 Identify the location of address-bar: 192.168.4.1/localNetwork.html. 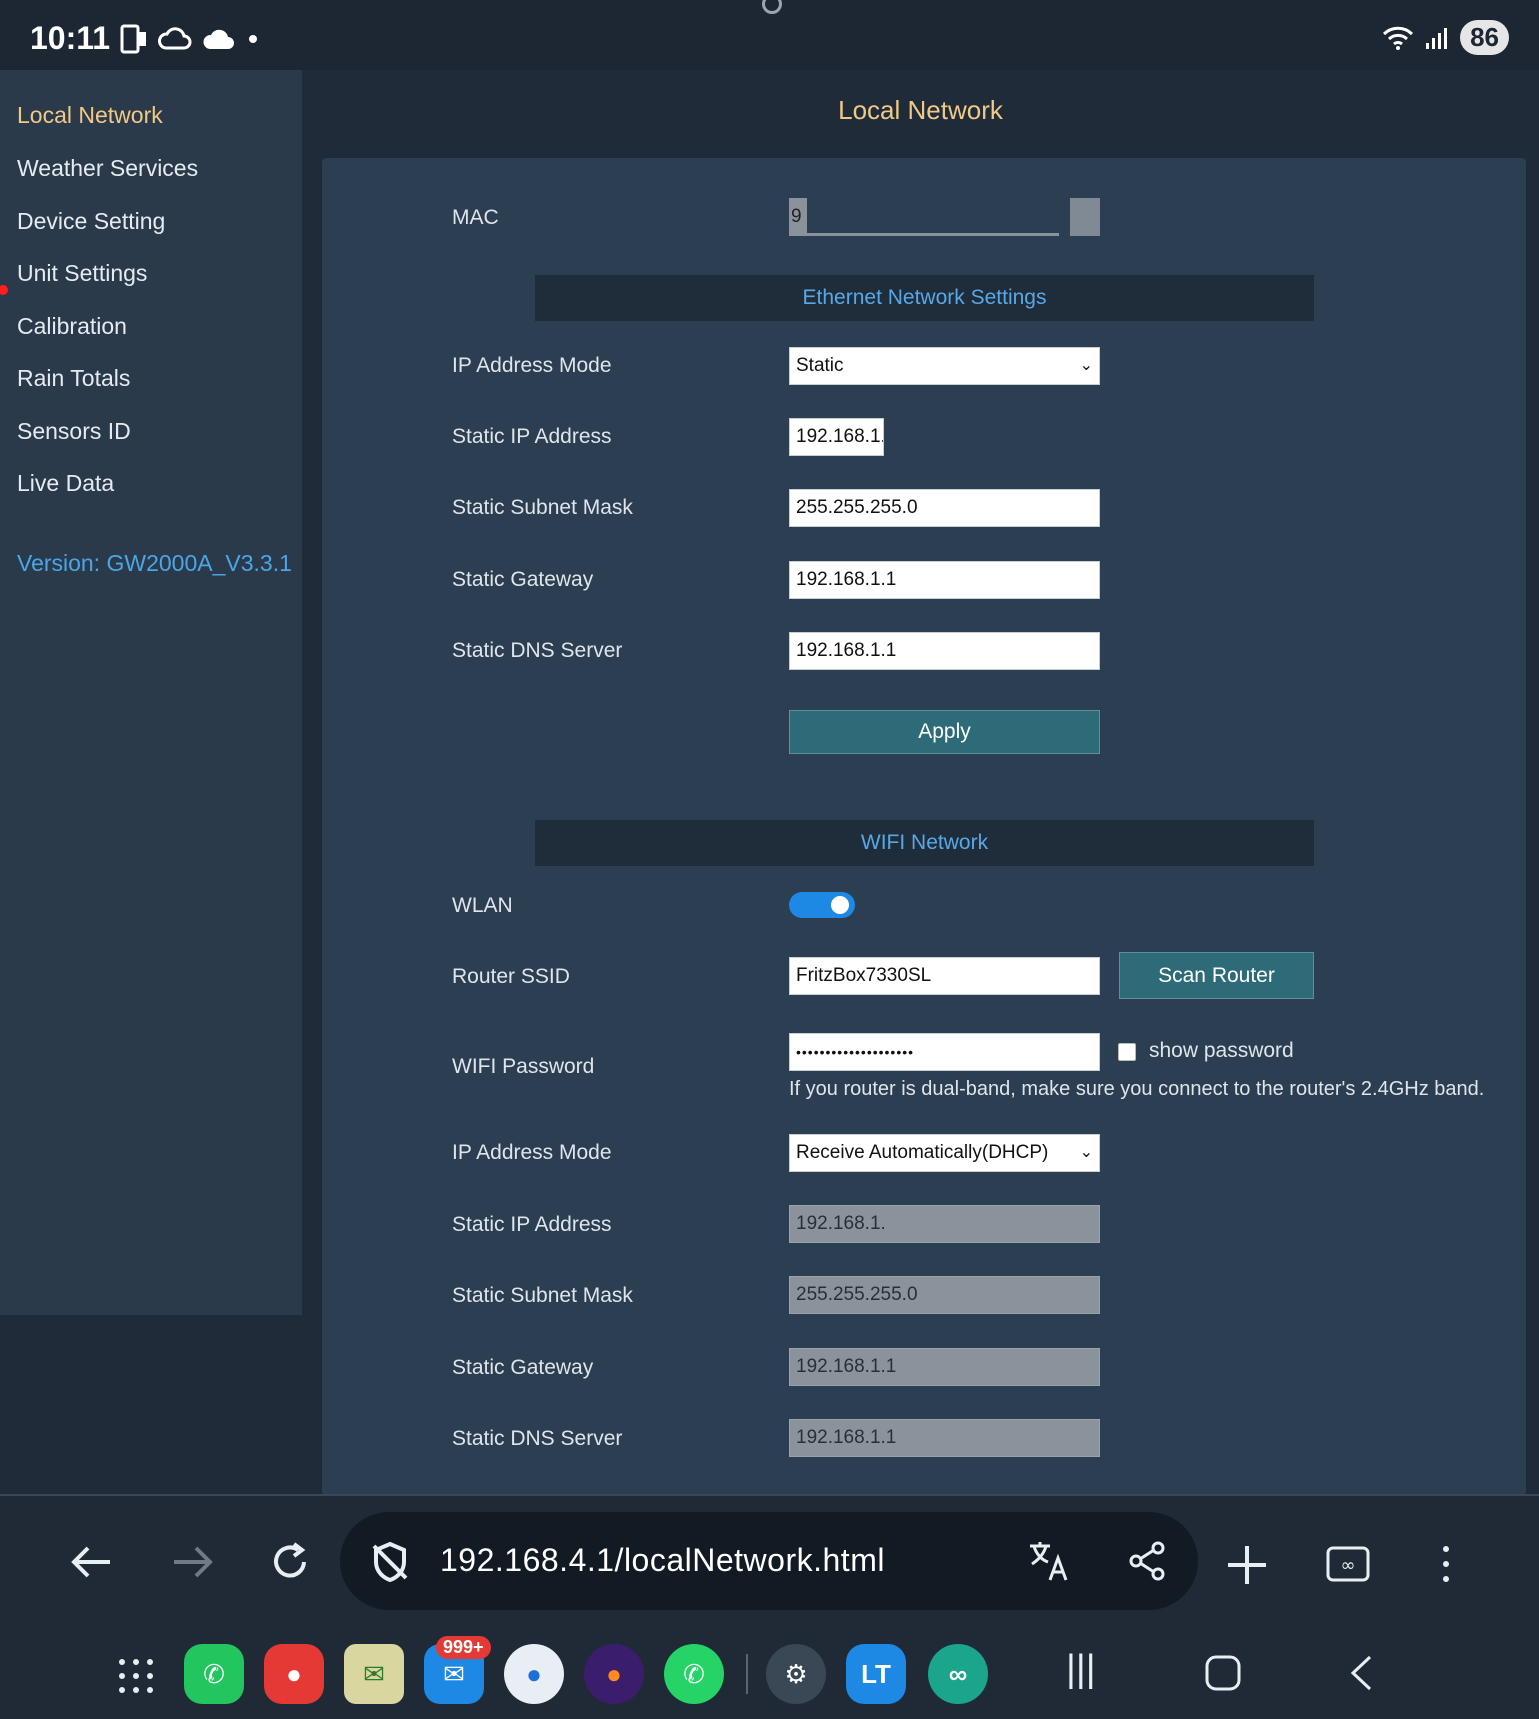
(769, 1561).